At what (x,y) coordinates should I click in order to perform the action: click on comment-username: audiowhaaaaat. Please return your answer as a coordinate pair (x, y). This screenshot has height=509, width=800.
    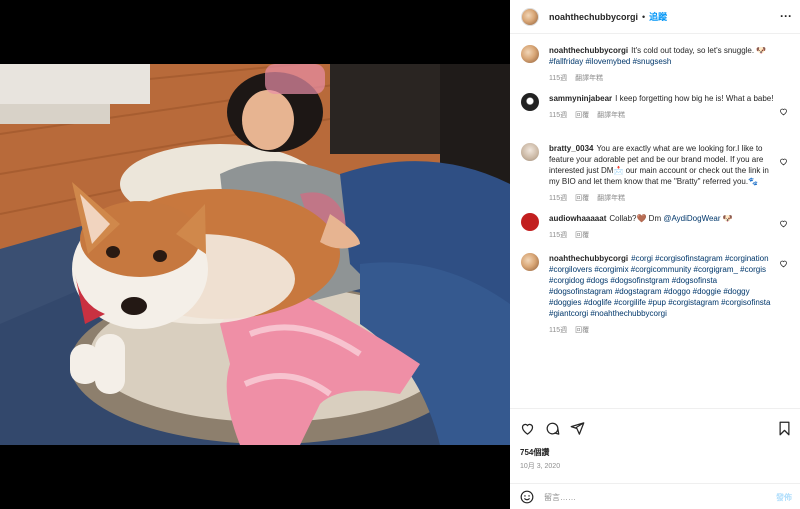
    Looking at the image, I should click on (577, 218).